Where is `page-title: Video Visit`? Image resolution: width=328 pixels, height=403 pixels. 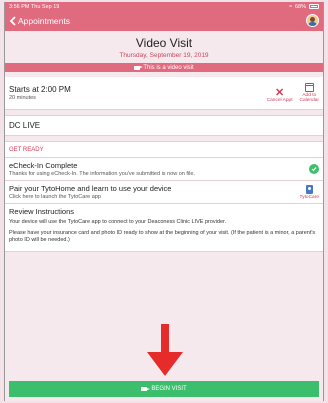
page-title: Video Visit is located at coordinates (164, 43).